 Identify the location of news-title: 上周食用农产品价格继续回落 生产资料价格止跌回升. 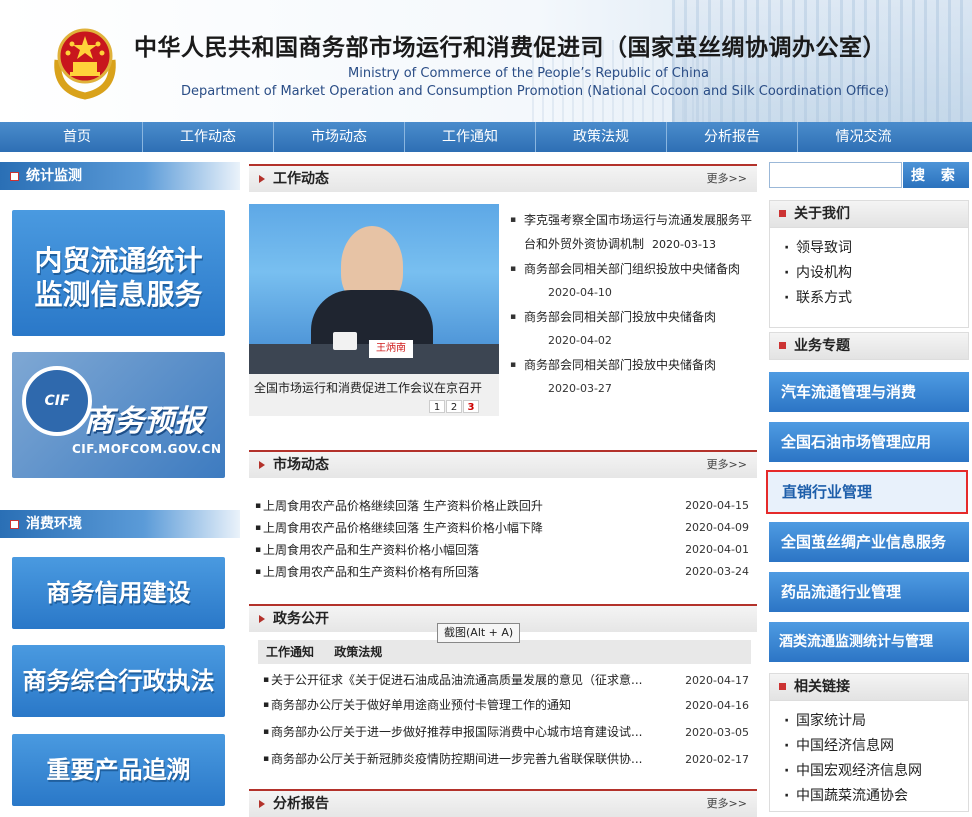
(403, 506).